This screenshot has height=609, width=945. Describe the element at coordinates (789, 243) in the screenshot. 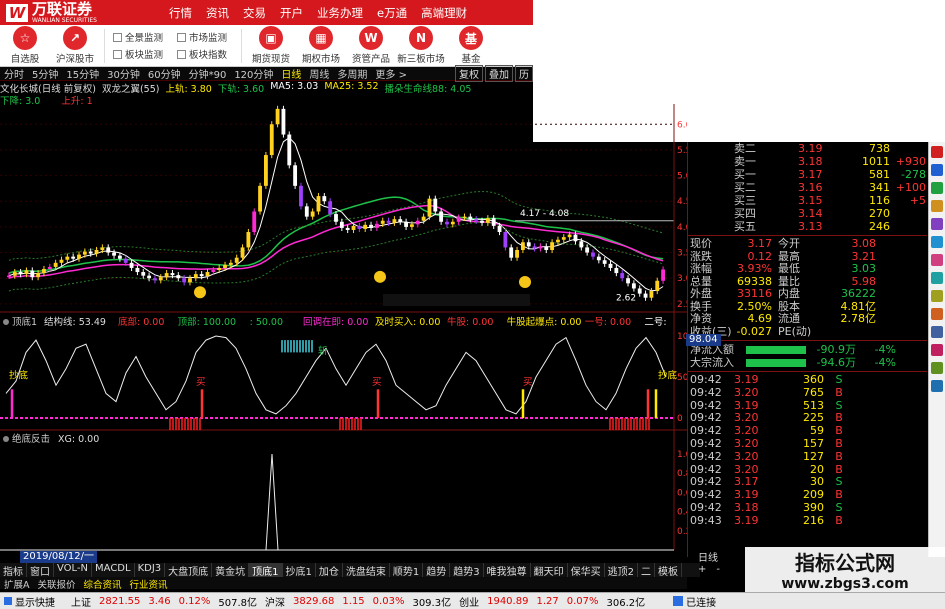

I see `quote-key: 今开` at that location.